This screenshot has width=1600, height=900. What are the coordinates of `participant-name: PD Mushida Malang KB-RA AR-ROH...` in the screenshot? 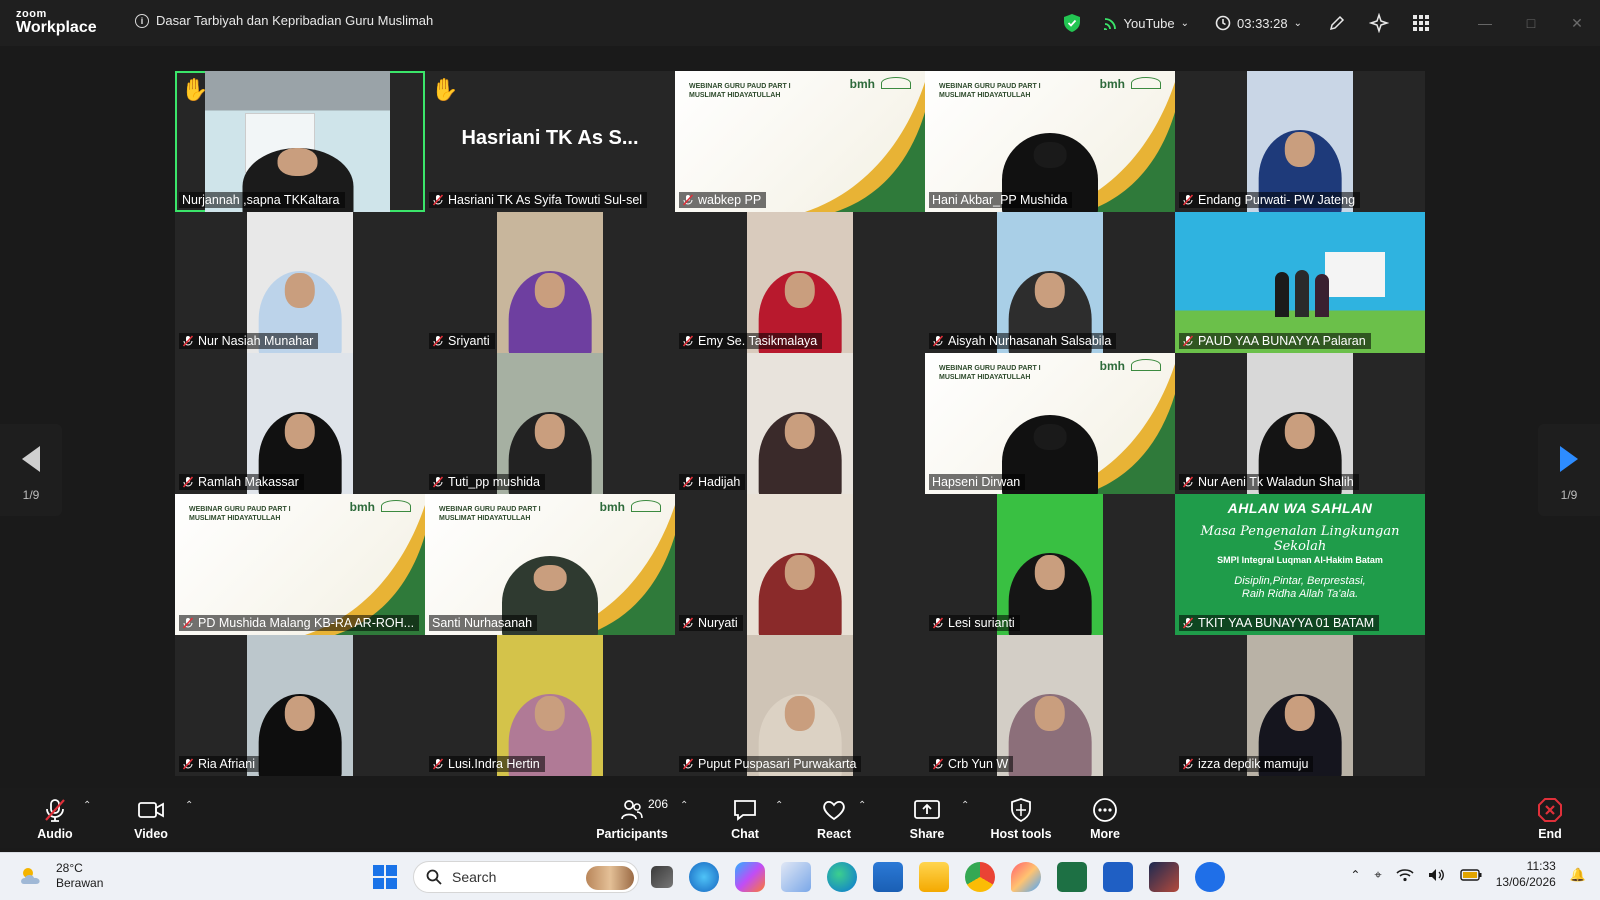 It's located at (306, 623).